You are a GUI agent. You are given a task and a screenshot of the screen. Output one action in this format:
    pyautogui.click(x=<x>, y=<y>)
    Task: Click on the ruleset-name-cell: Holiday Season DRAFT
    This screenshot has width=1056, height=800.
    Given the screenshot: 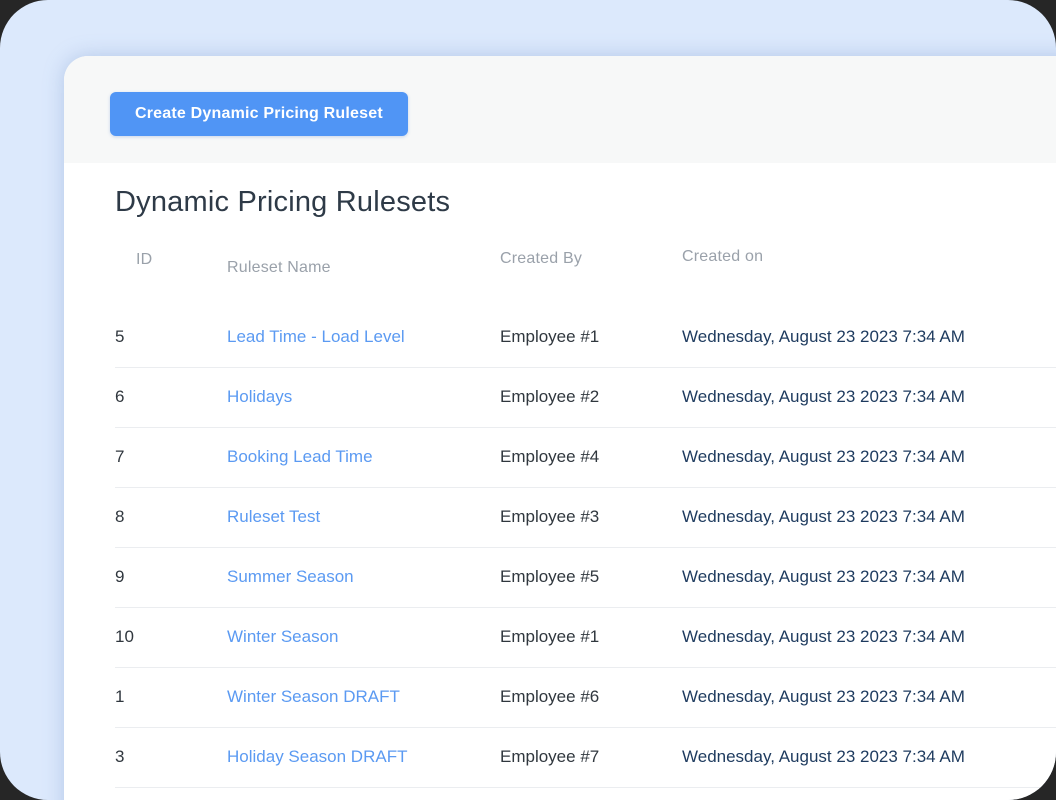 What is the action you would take?
    pyautogui.click(x=363, y=757)
    